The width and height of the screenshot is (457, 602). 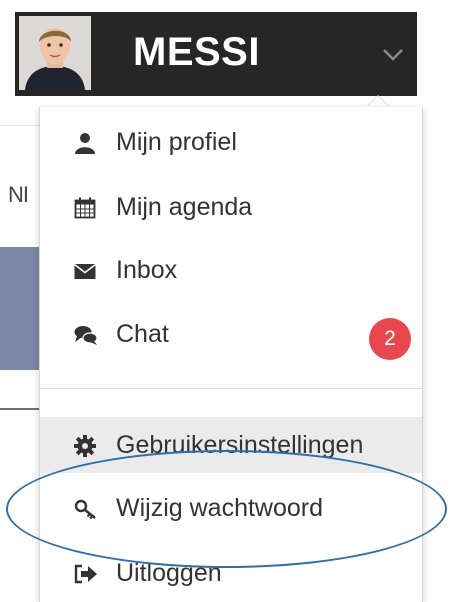 I want to click on menu-item-profile: Mijn profiel, so click(x=231, y=142).